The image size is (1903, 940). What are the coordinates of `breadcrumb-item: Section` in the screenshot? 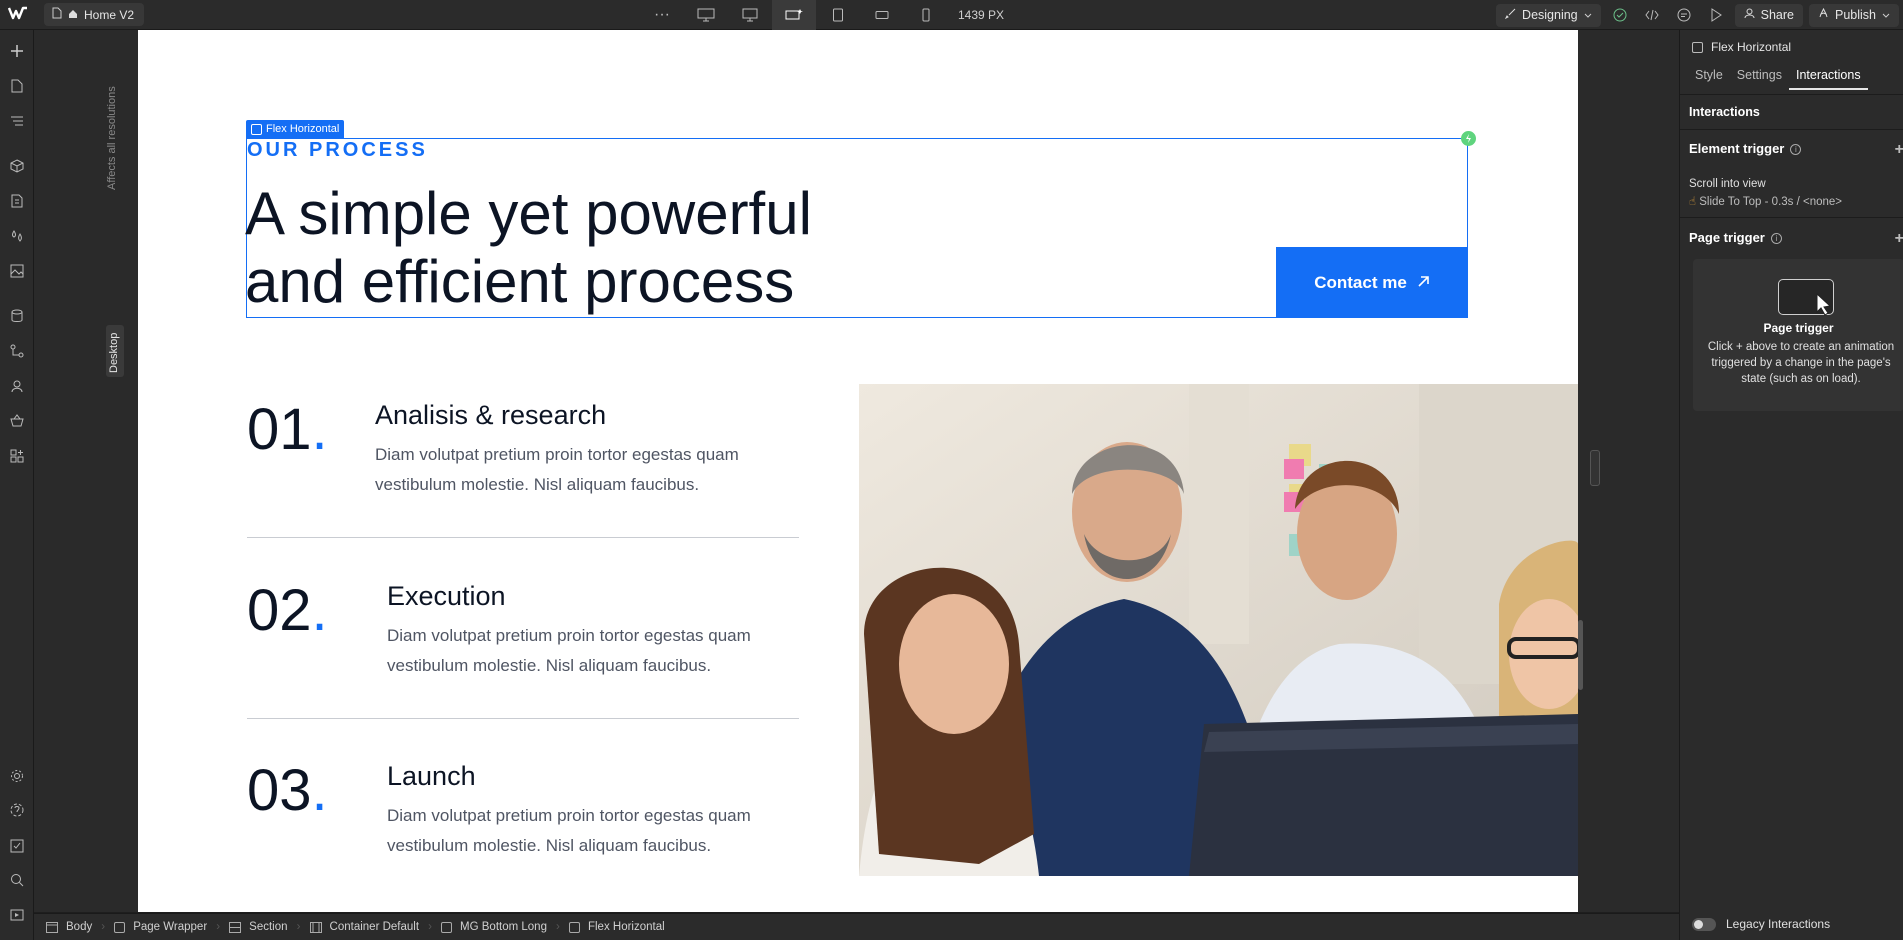 It's located at (258, 927).